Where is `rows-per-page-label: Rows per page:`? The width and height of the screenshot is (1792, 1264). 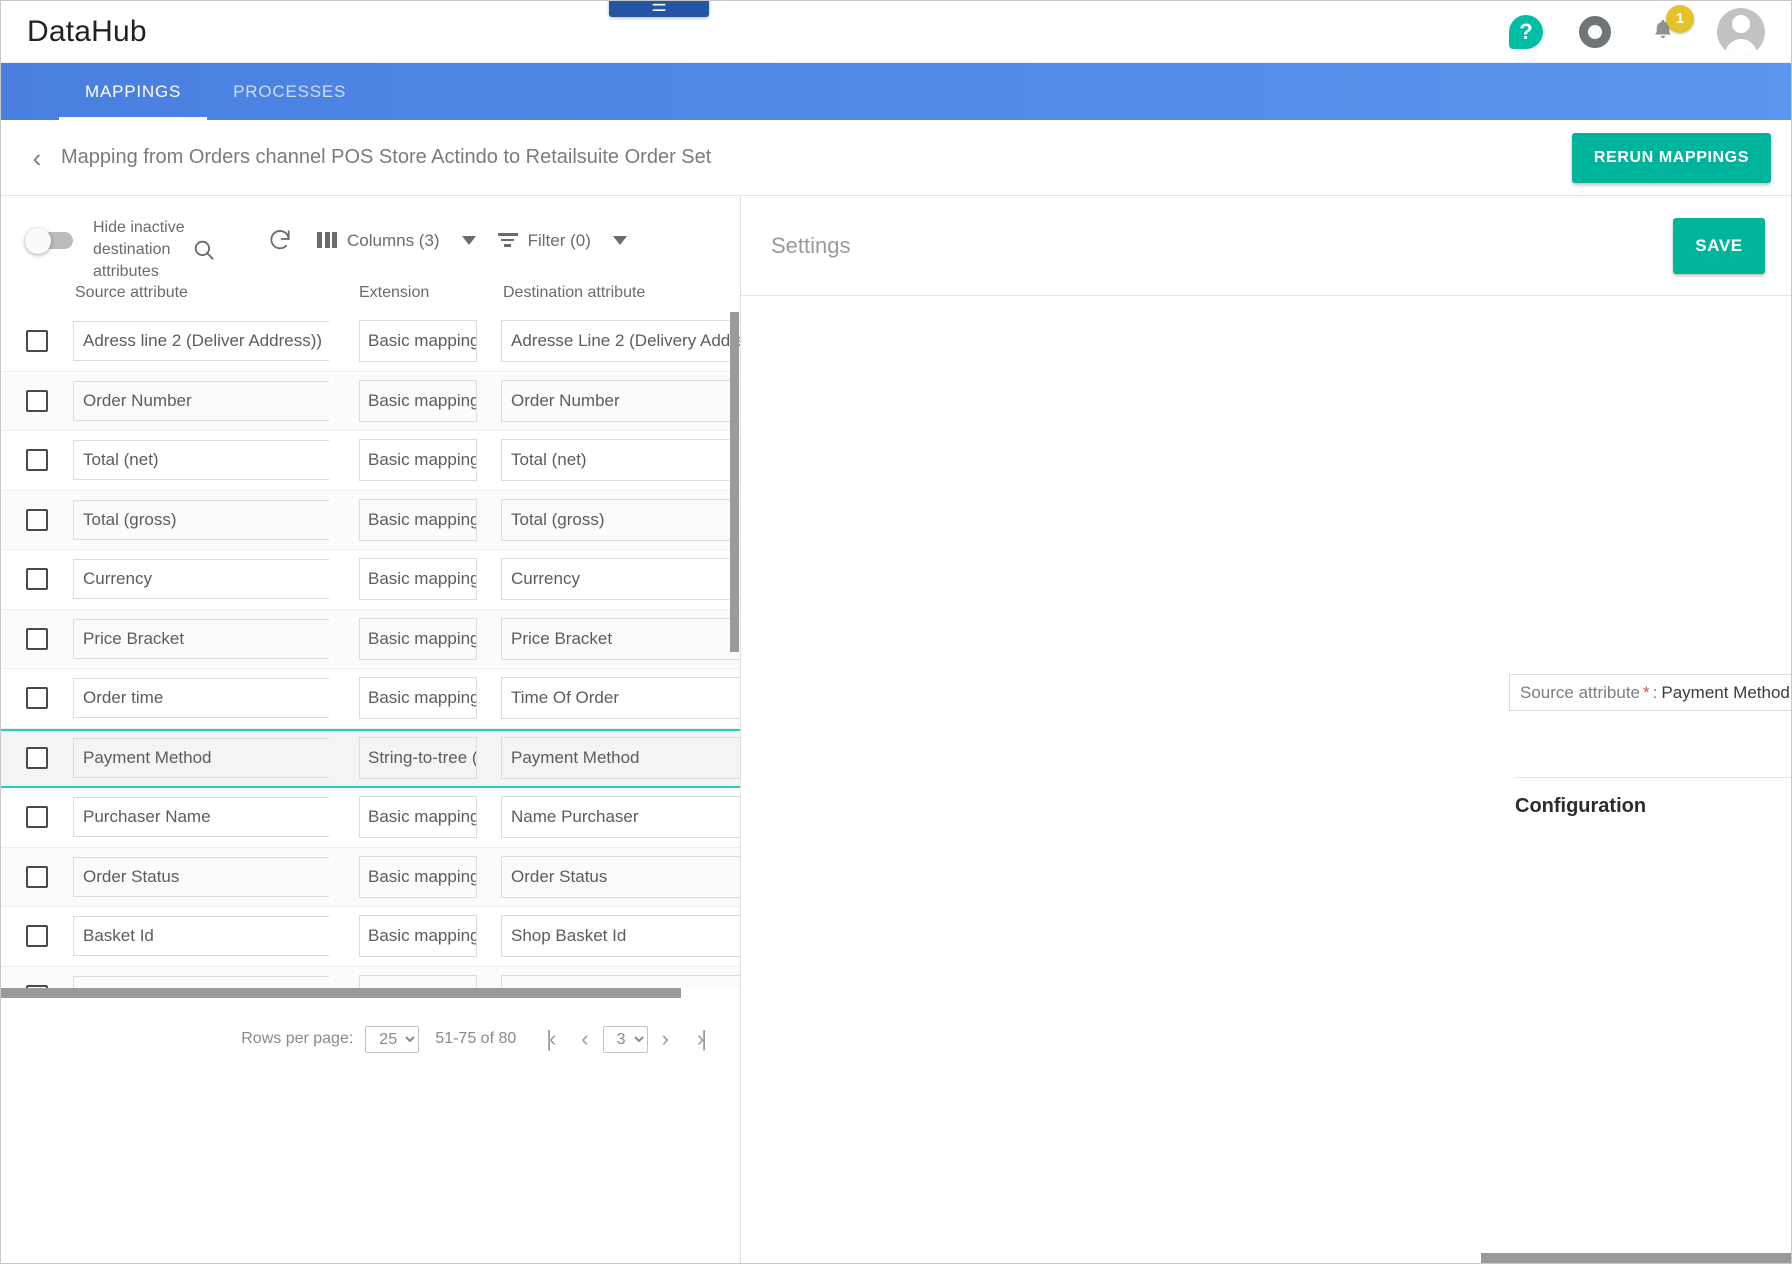
rows-per-page-label: Rows per page: is located at coordinates (297, 1038).